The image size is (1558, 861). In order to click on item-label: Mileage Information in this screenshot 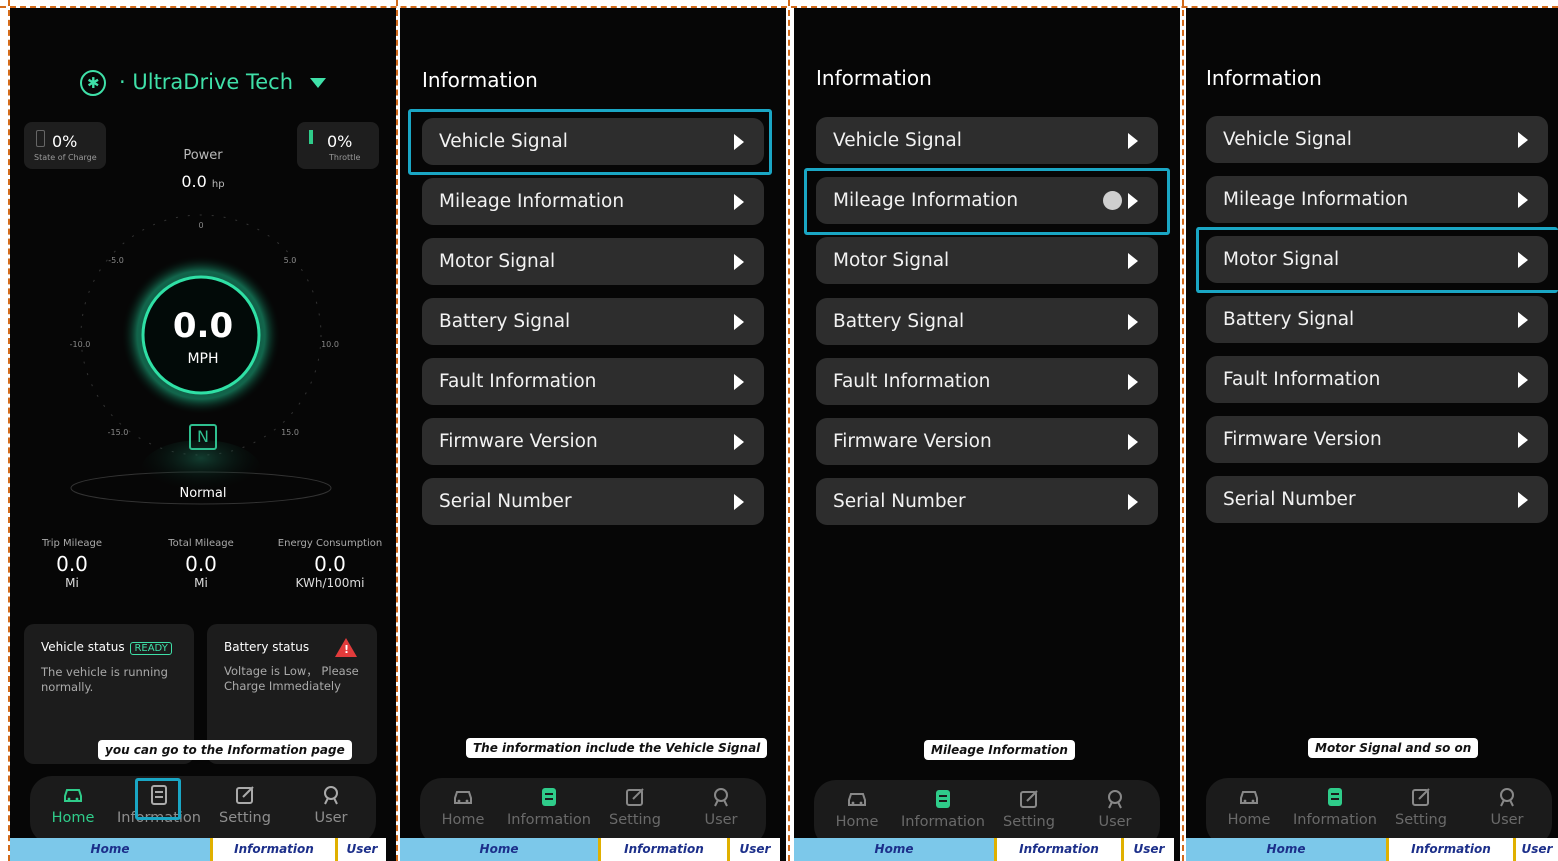, I will do `click(532, 201)`.